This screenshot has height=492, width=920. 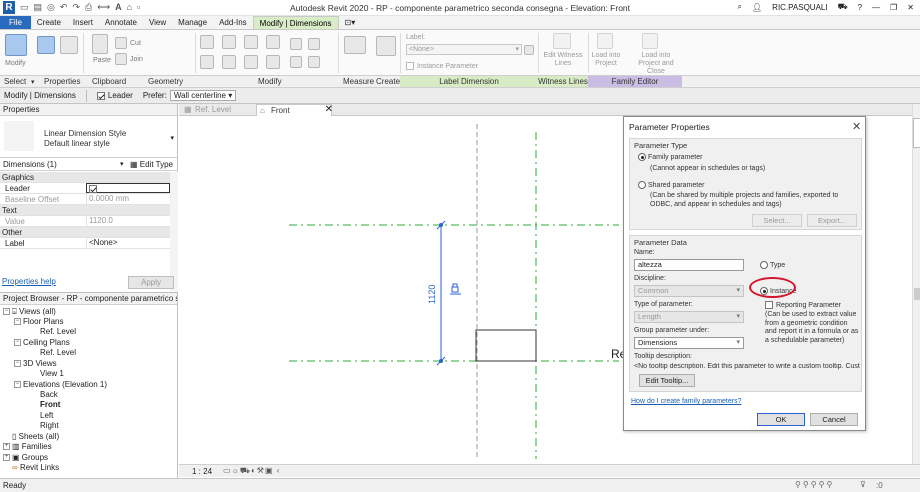 I want to click on create-similar-icon, so click(x=386, y=46).